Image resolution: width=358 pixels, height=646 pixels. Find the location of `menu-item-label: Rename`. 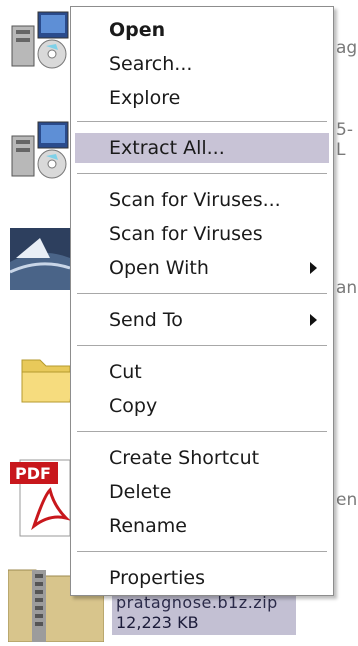

menu-item-label: Rename is located at coordinates (148, 526).